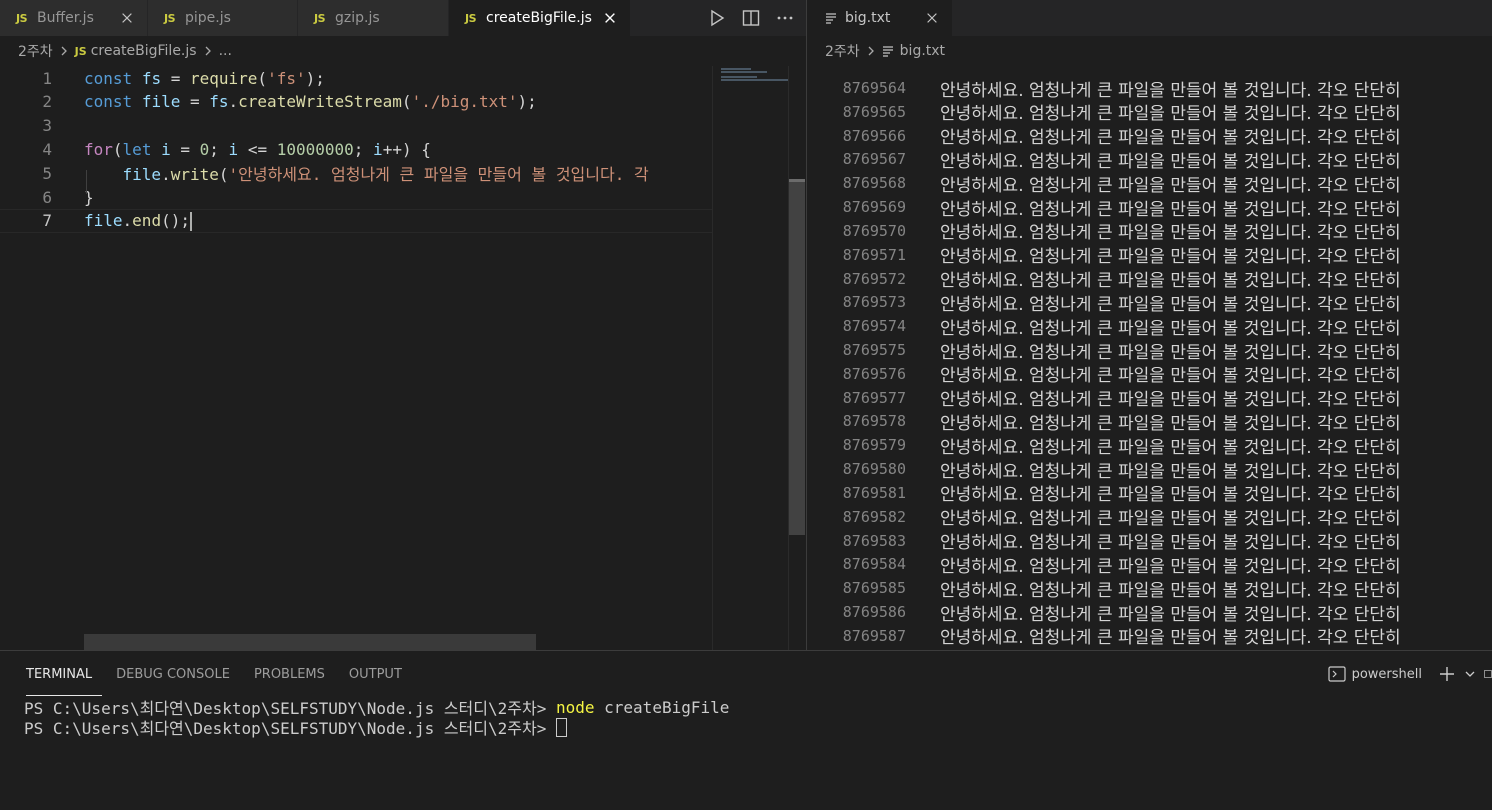 Image resolution: width=1492 pixels, height=810 pixels. What do you see at coordinates (1470, 674) in the screenshot?
I see `chevron-down-icon` at bounding box center [1470, 674].